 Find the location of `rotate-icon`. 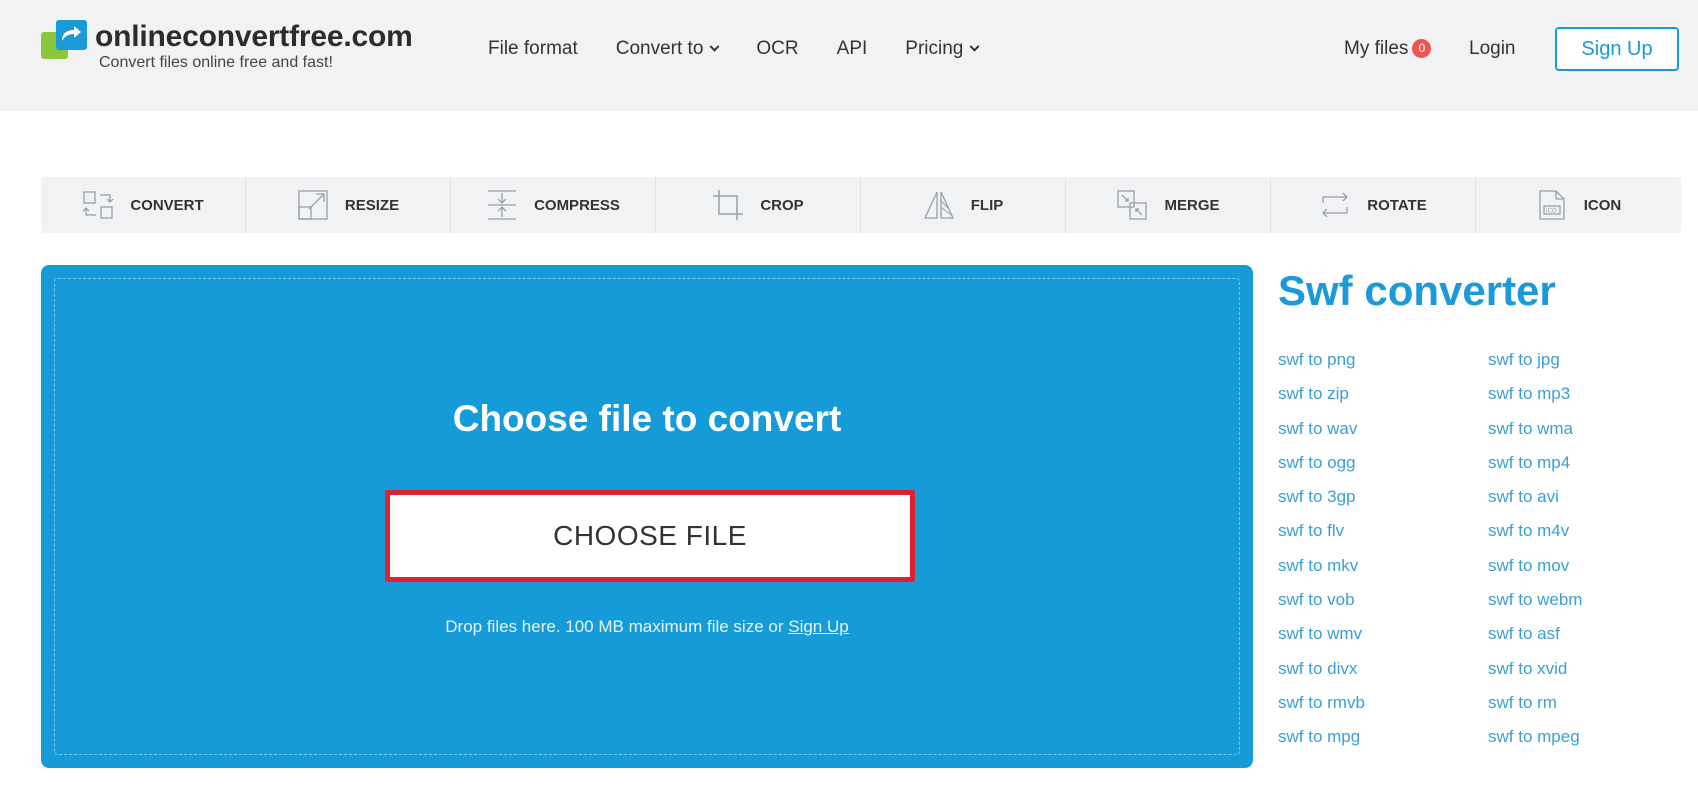

rotate-icon is located at coordinates (1335, 205).